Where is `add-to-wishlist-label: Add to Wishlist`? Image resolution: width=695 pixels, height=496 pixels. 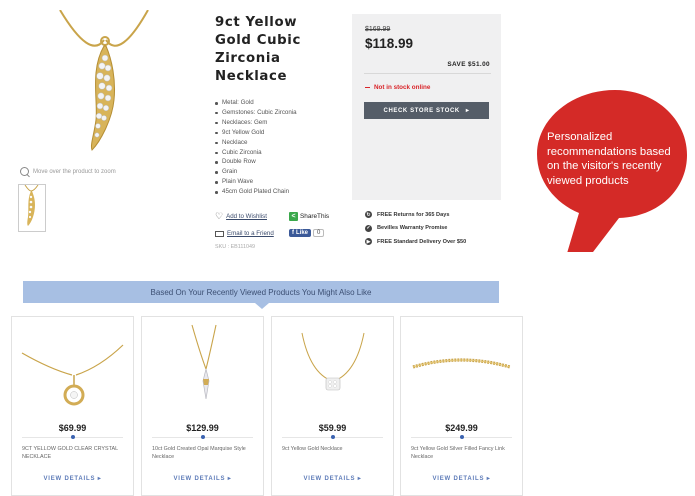 add-to-wishlist-label: Add to Wishlist is located at coordinates (246, 216).